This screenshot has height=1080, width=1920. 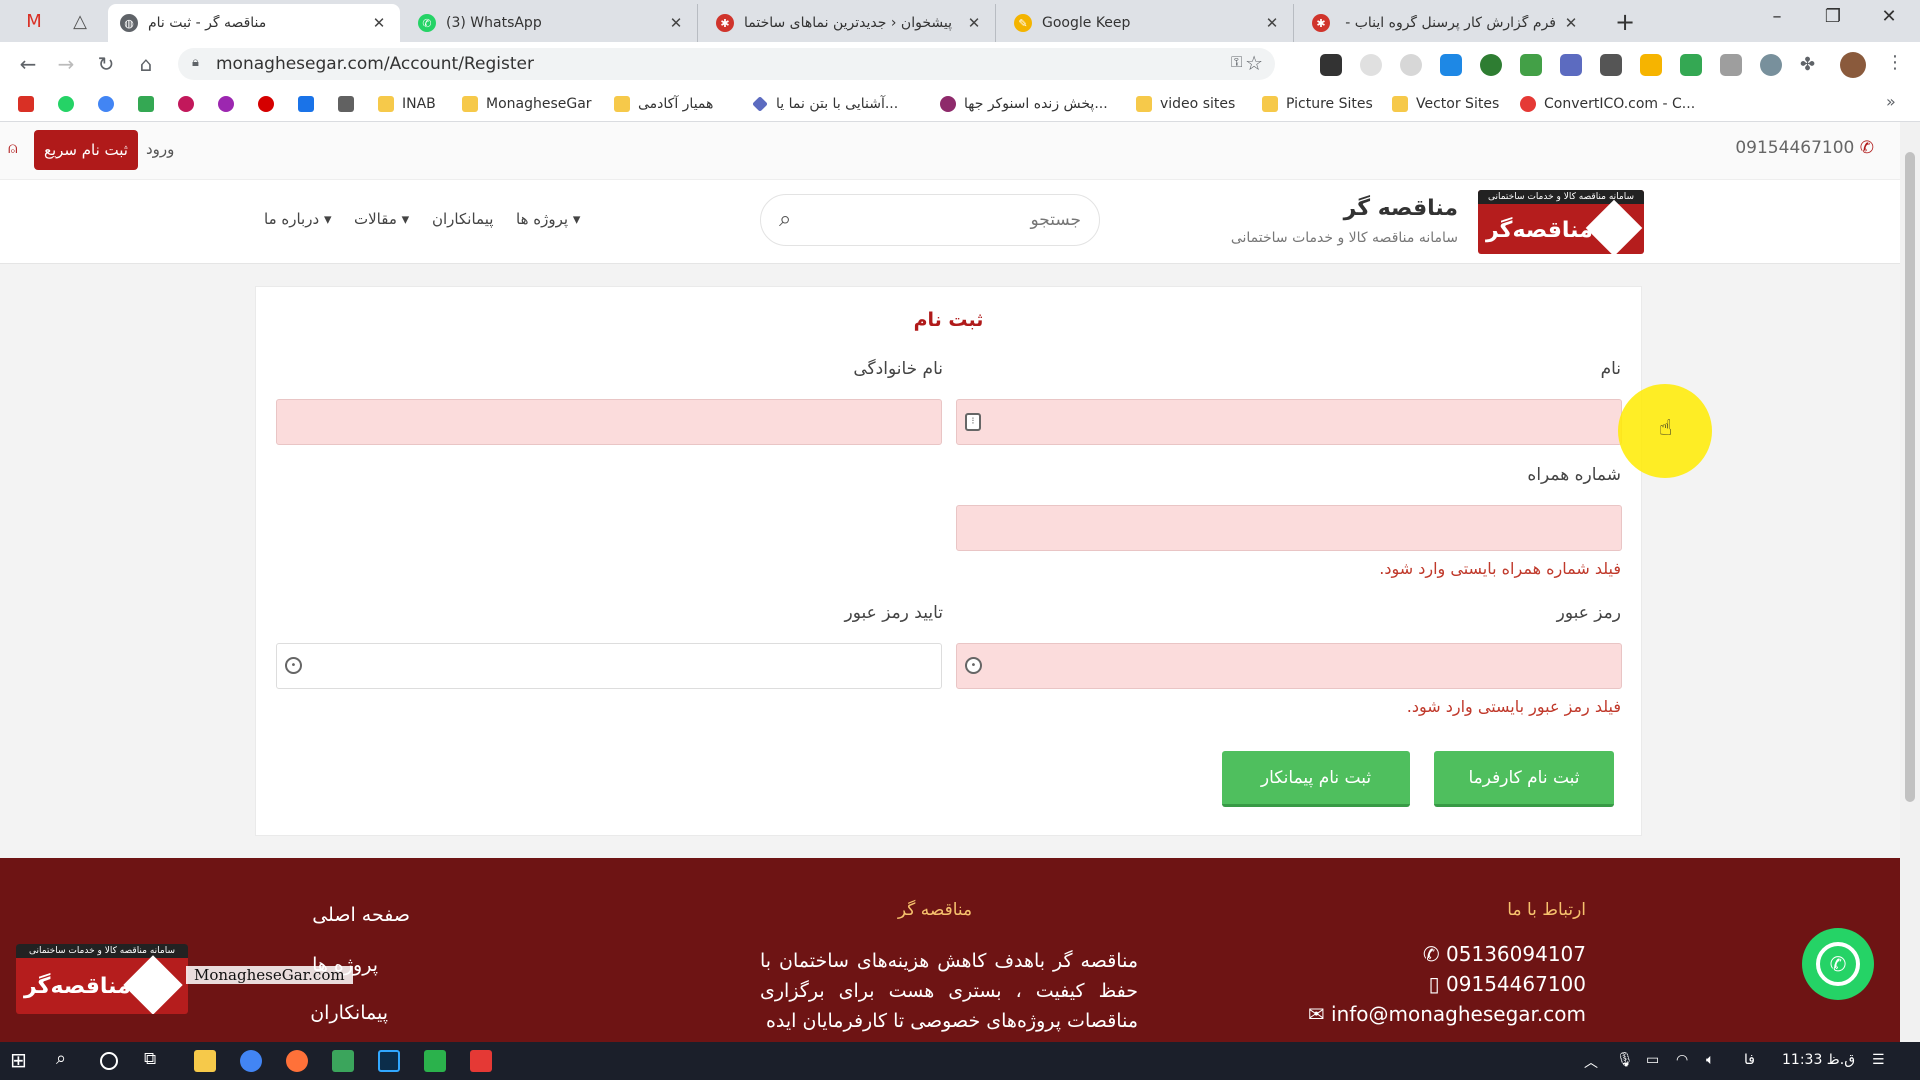 What do you see at coordinates (195, 62) in the screenshot?
I see `lock-icon: 🔒︎` at bounding box center [195, 62].